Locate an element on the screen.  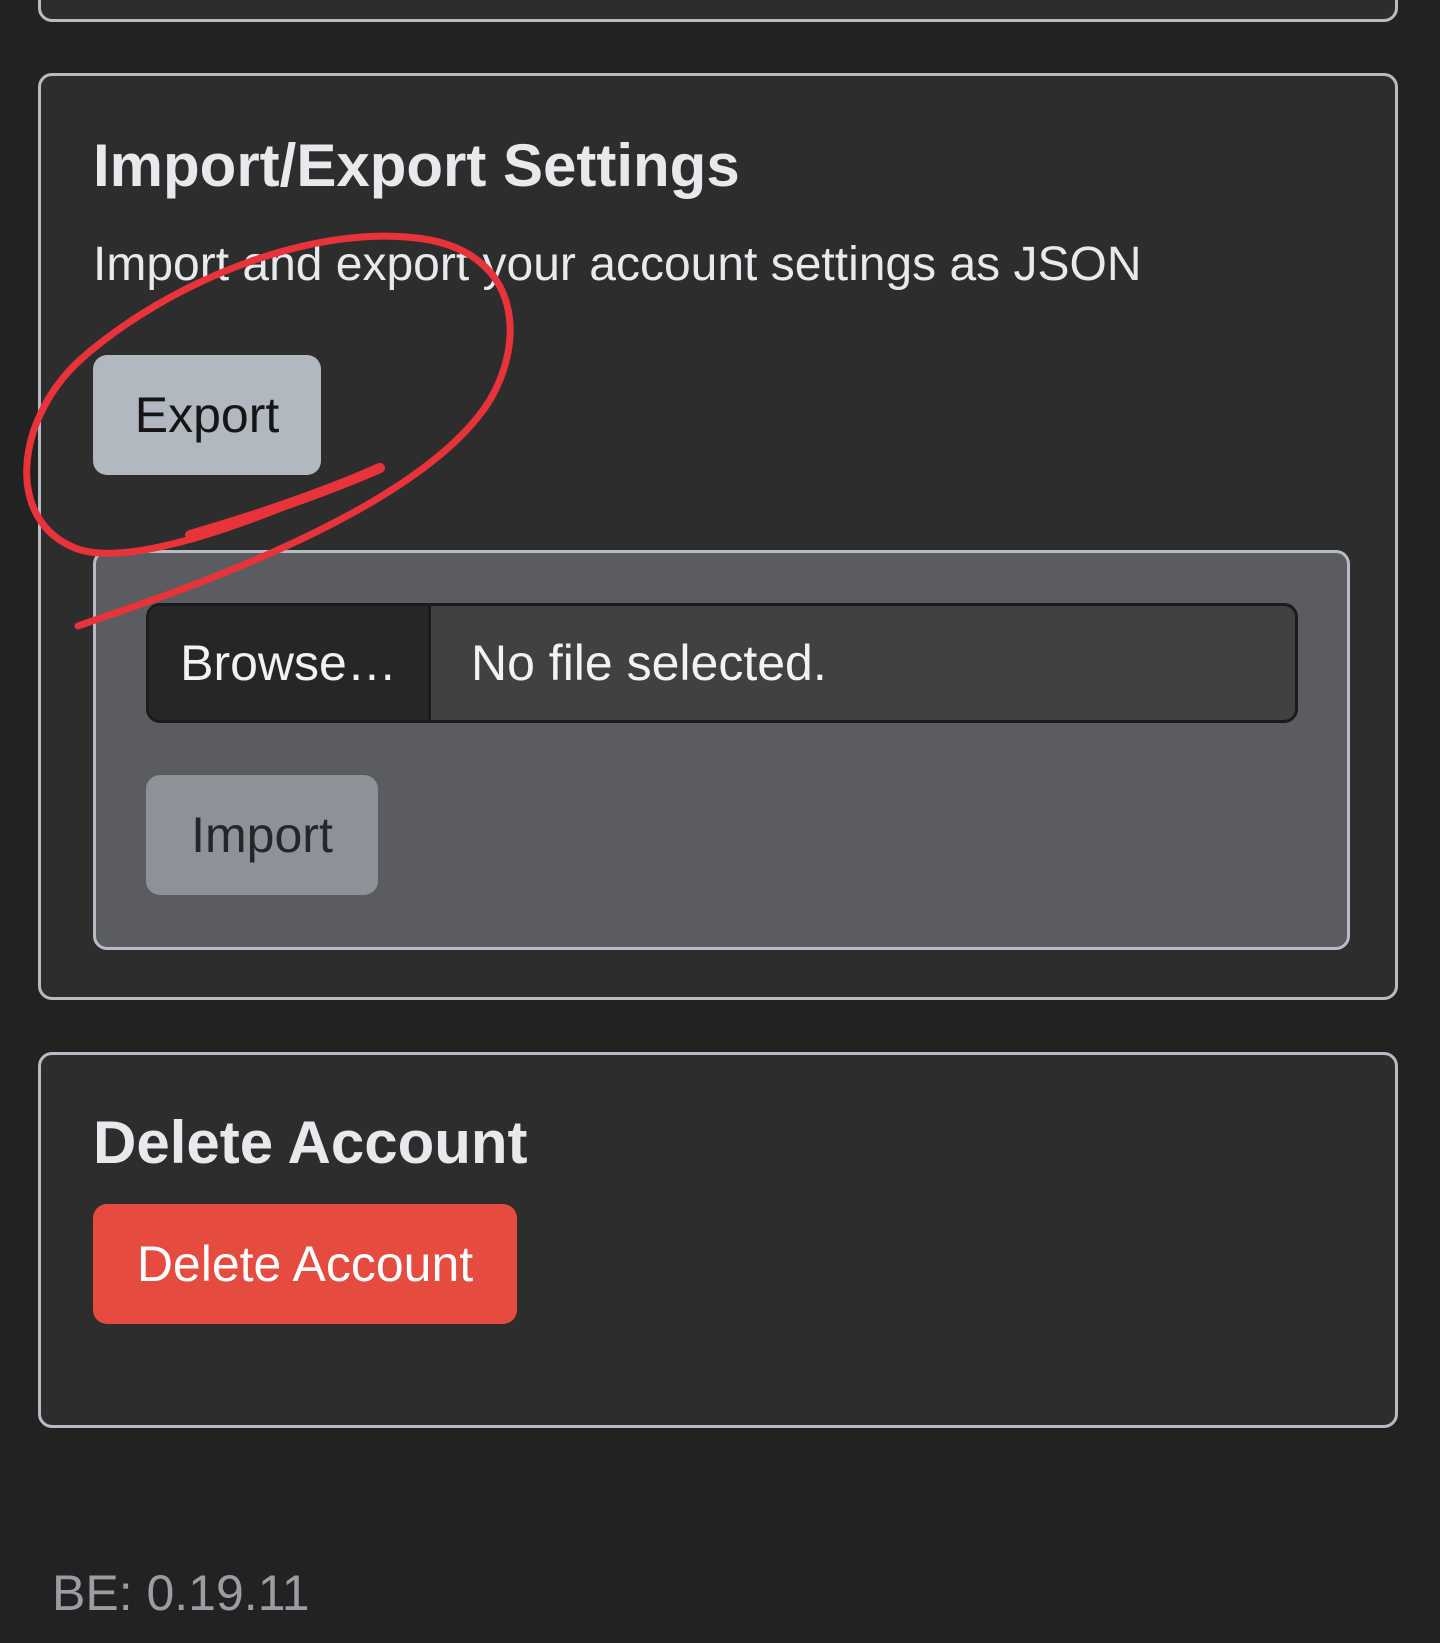
export-button: Export is located at coordinates (207, 415).